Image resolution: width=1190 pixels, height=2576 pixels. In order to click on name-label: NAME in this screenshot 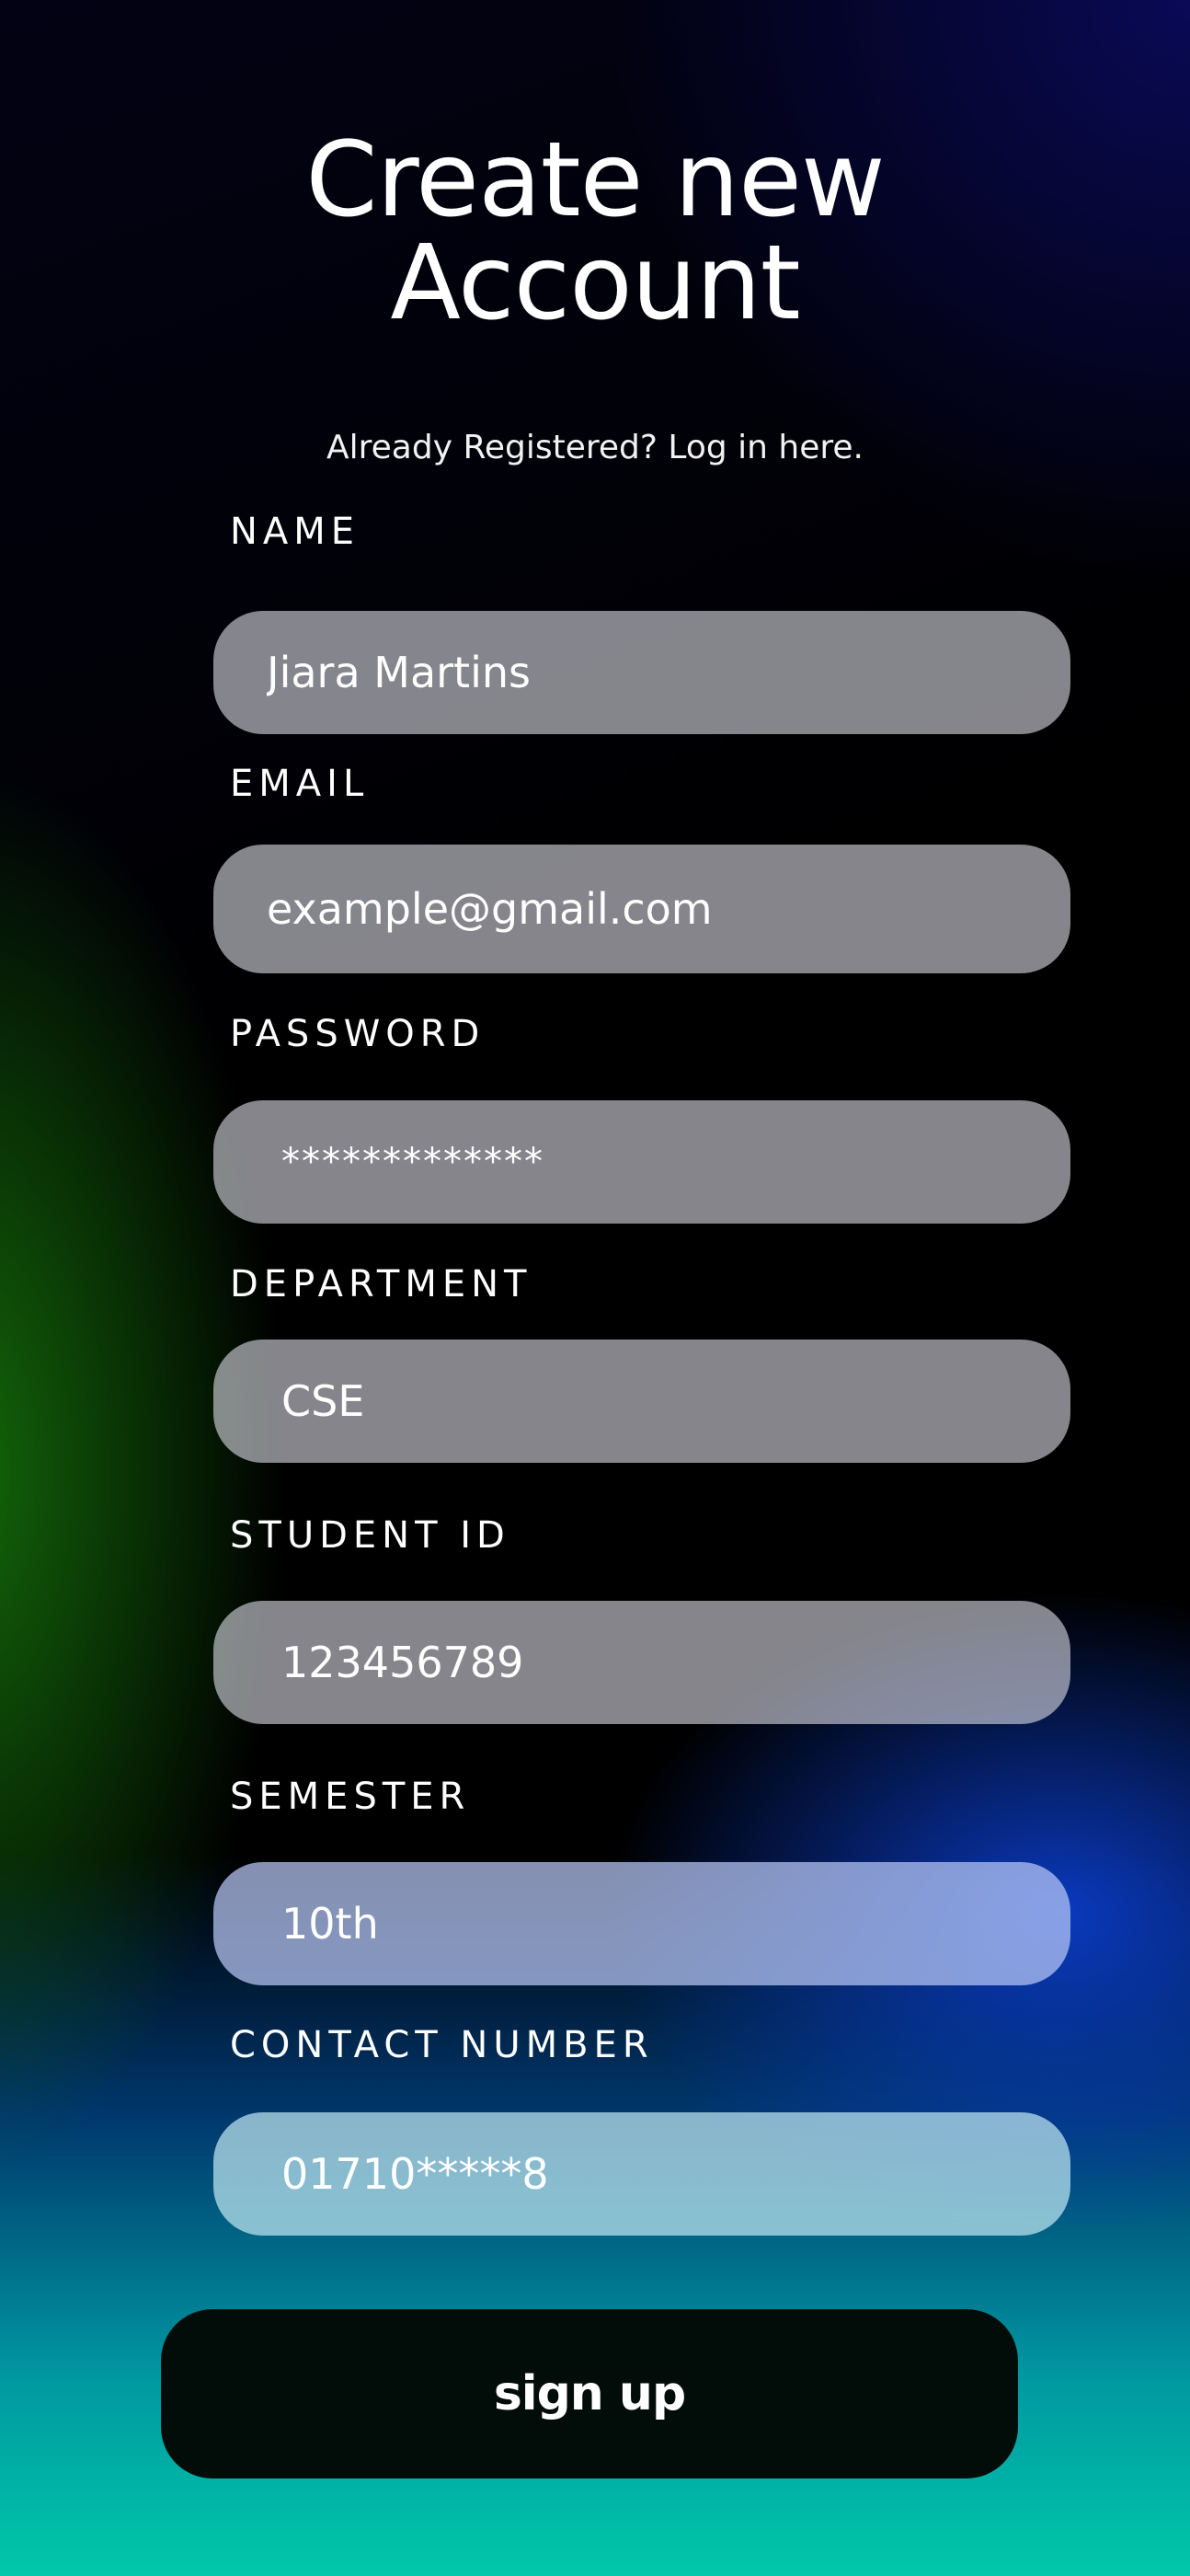, I will do `click(295, 532)`.